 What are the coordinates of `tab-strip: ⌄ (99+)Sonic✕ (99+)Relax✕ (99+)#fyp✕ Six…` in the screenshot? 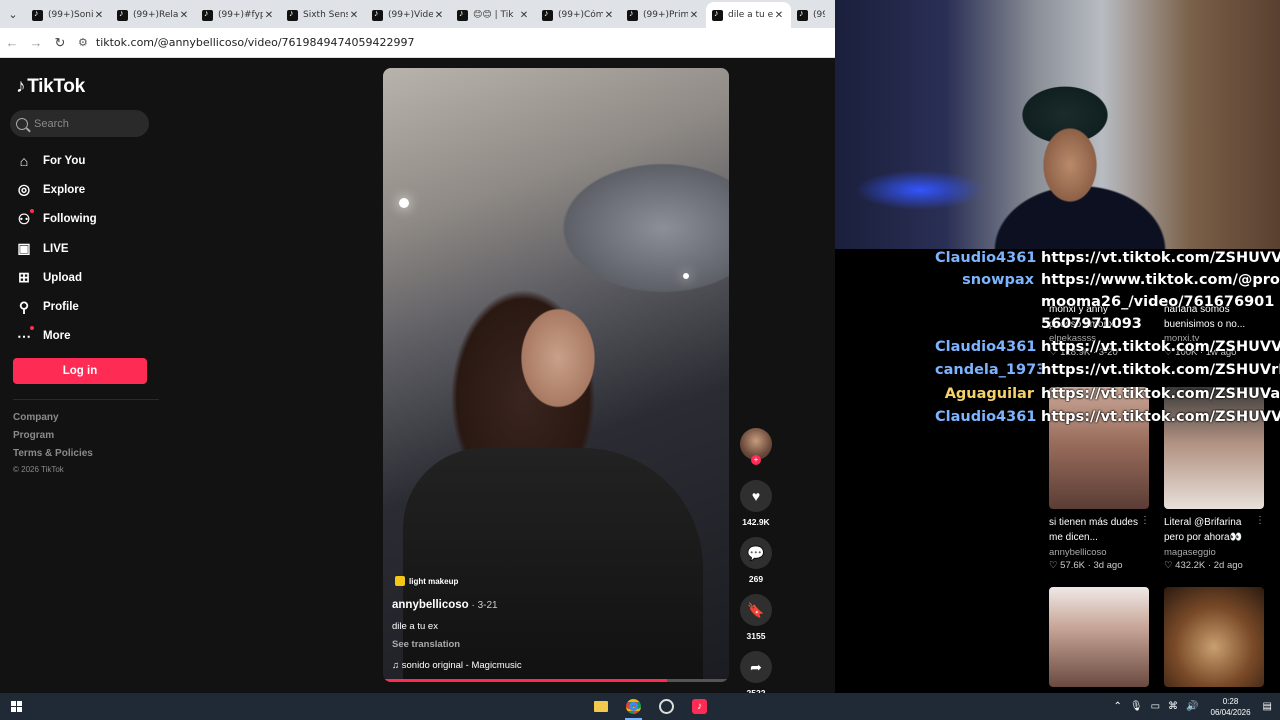 It's located at (417, 14).